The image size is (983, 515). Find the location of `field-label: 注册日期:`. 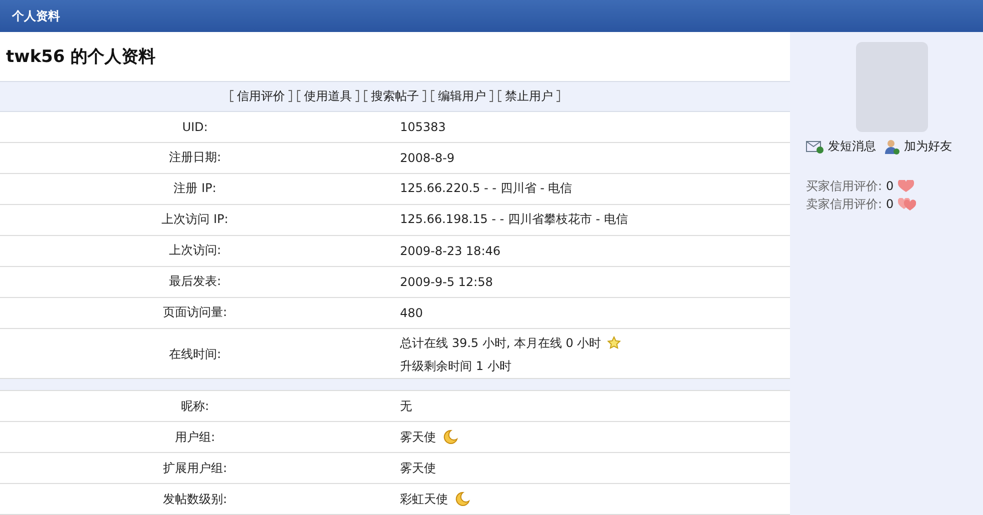

field-label: 注册日期: is located at coordinates (195, 157).